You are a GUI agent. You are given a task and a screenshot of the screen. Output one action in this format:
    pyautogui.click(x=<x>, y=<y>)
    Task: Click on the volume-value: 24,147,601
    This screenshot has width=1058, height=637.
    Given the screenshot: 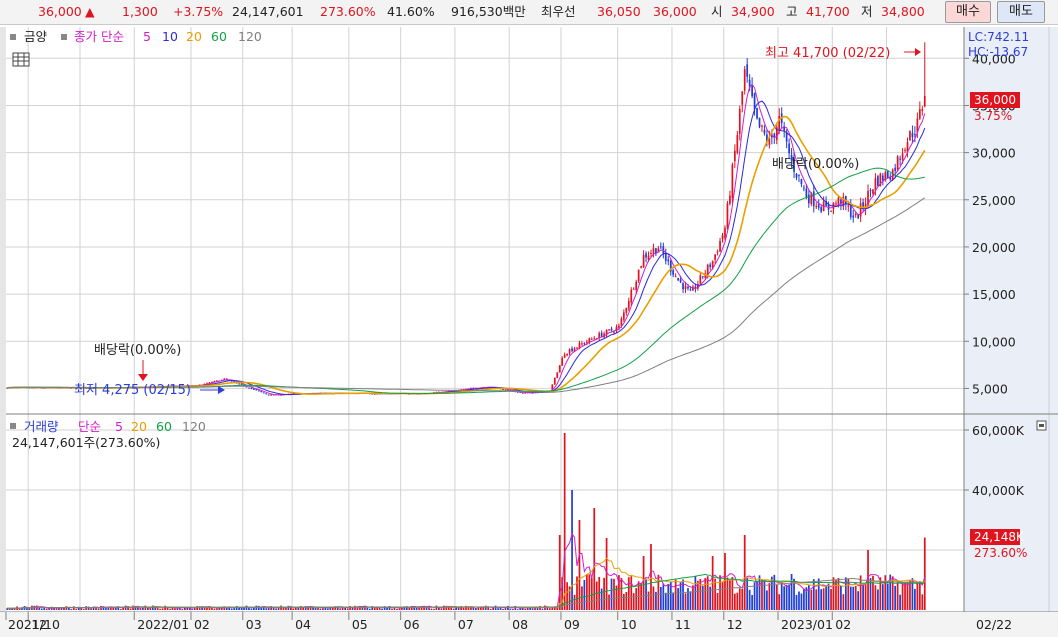 What is the action you would take?
    pyautogui.click(x=268, y=11)
    